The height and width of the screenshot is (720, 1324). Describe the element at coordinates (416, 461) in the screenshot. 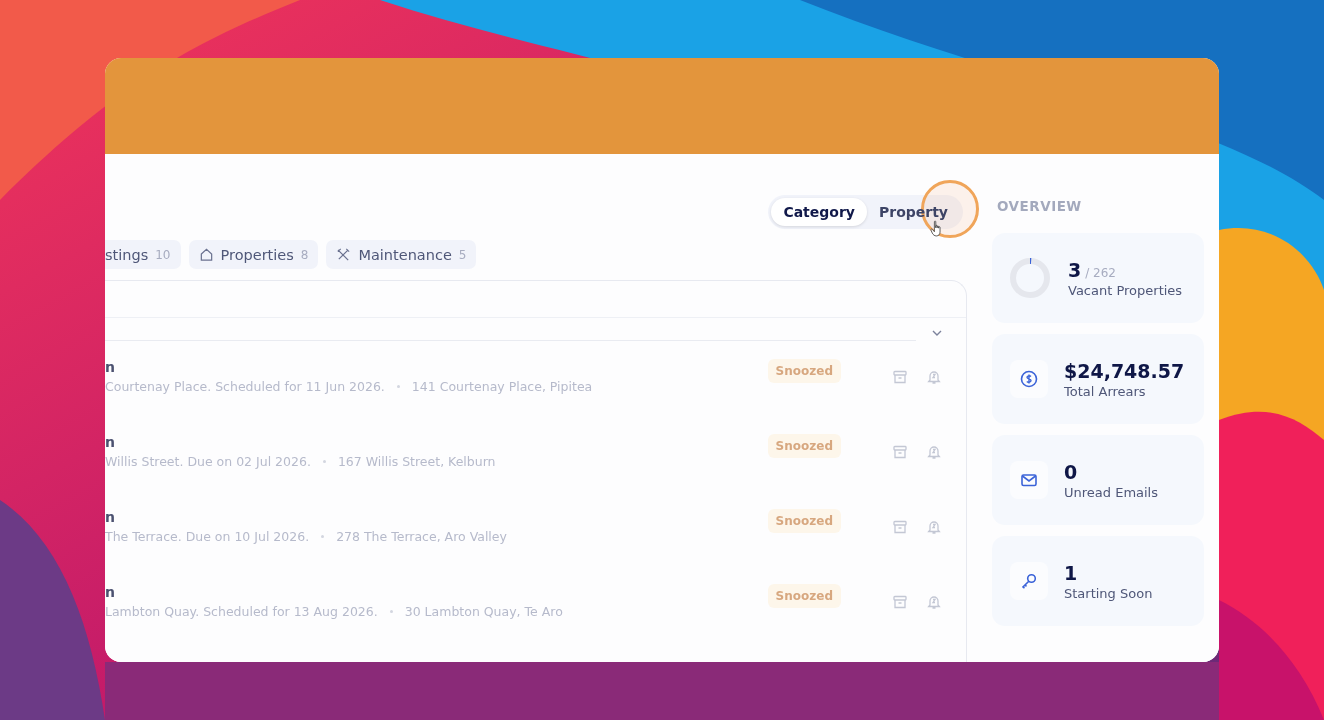

I see `item-address: 167 Willis Street, Kelburn` at that location.